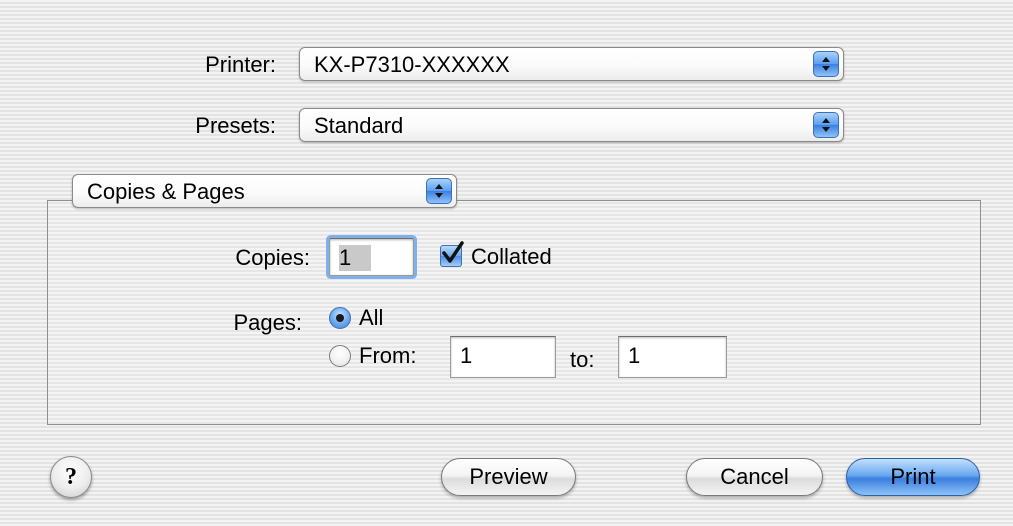  Describe the element at coordinates (272, 257) in the screenshot. I see `copies-label: Copies:` at that location.